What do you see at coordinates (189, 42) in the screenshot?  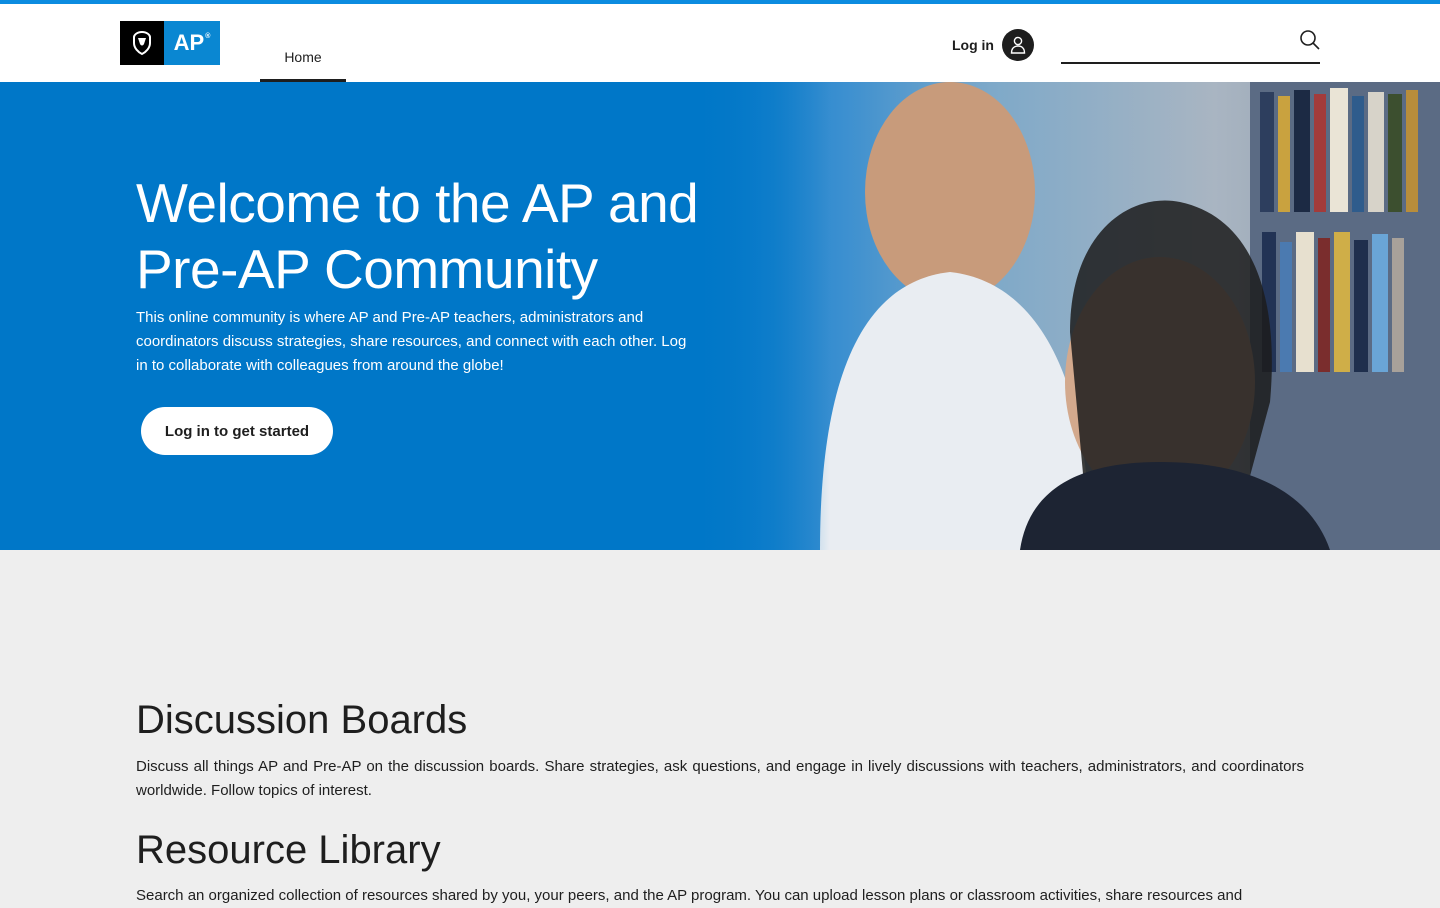 I see `logo-text: AP` at bounding box center [189, 42].